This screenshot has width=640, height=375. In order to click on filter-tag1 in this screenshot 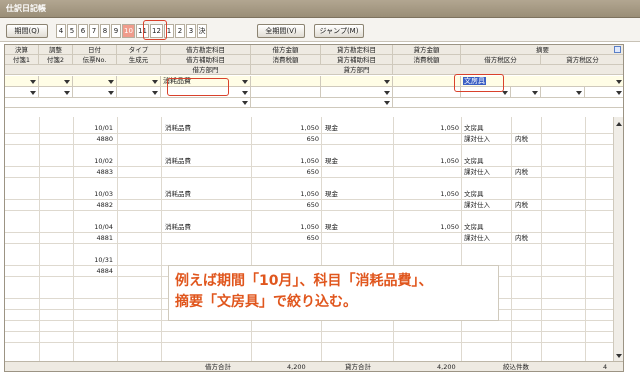, I will do `click(22, 92)`.